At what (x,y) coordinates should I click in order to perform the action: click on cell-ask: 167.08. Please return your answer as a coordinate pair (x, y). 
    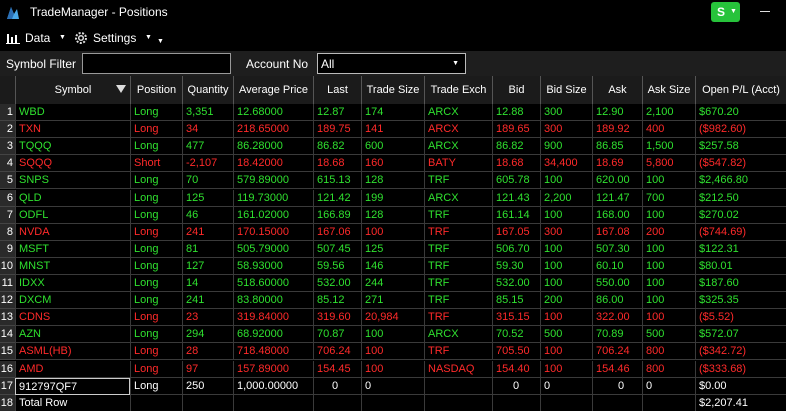
    Looking at the image, I should click on (617, 232).